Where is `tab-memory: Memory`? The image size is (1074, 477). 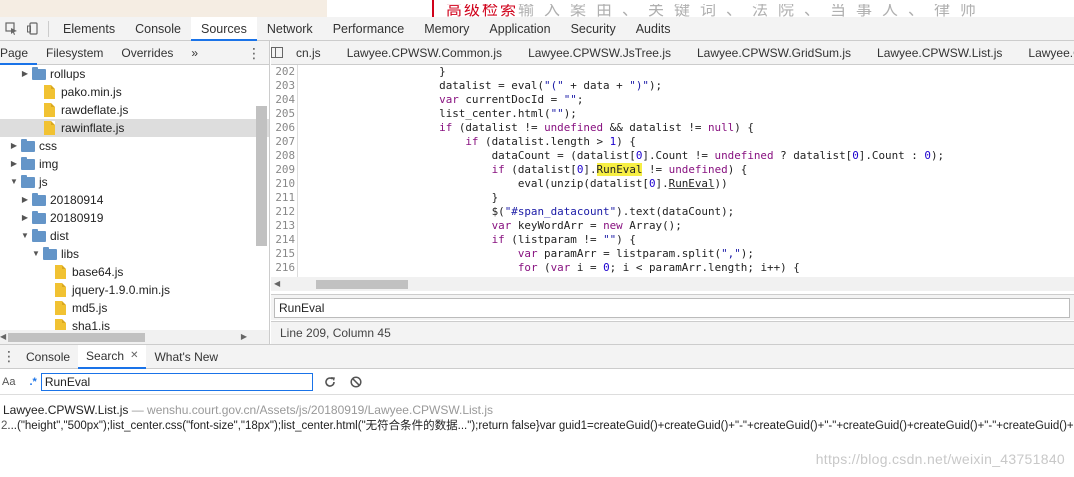 tab-memory: Memory is located at coordinates (446, 29).